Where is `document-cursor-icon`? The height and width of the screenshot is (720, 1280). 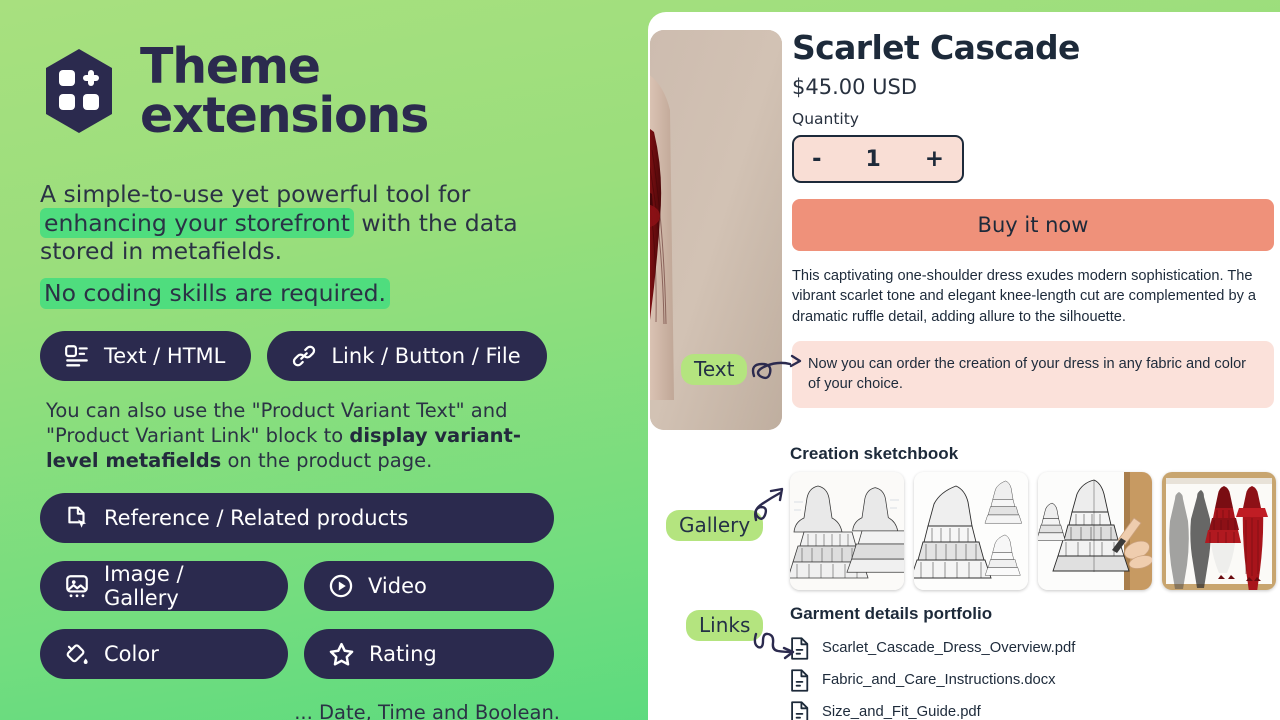
document-cursor-icon is located at coordinates (77, 518).